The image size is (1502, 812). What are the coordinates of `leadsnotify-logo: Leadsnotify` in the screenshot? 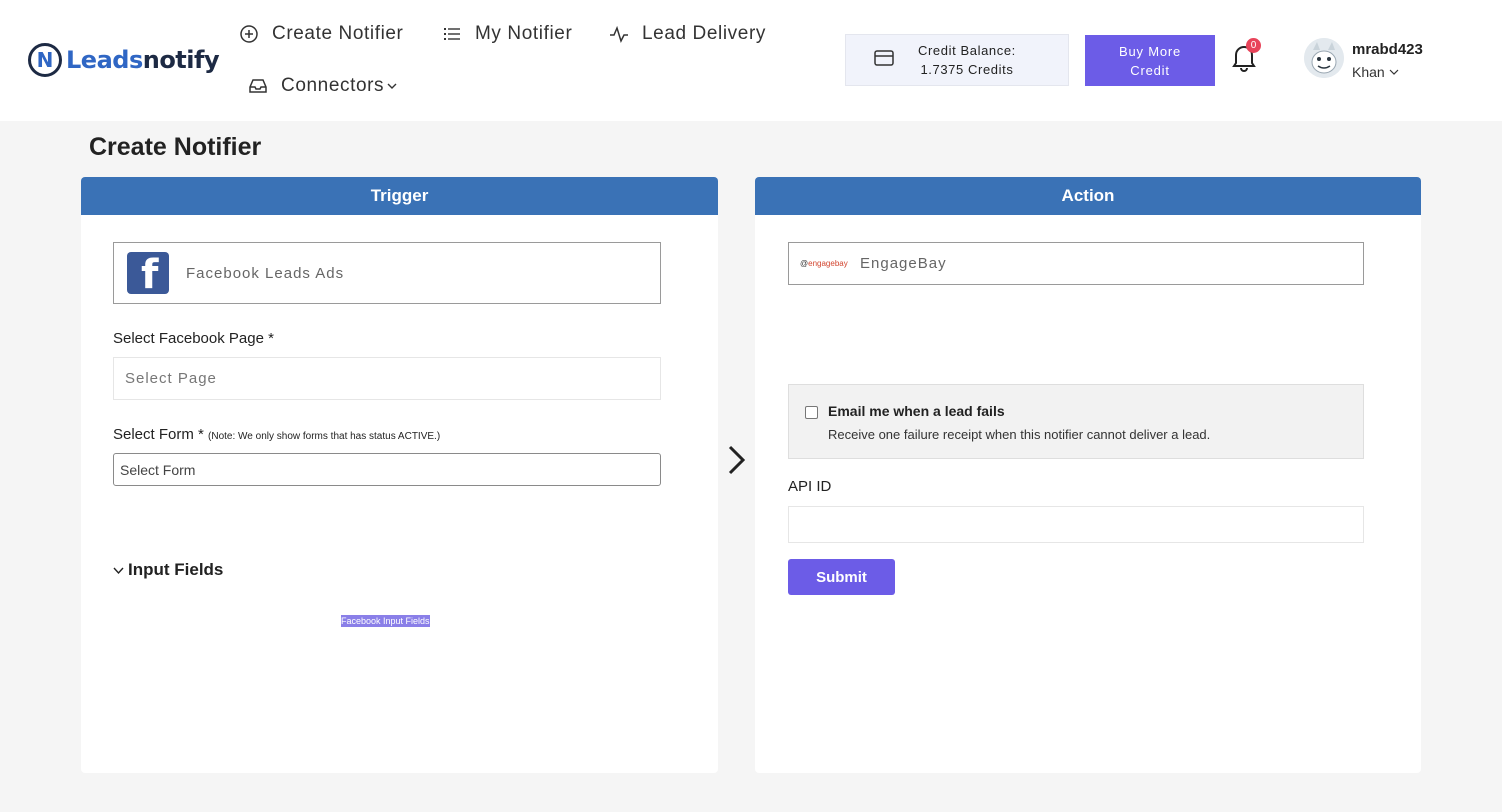 It's located at (124, 60).